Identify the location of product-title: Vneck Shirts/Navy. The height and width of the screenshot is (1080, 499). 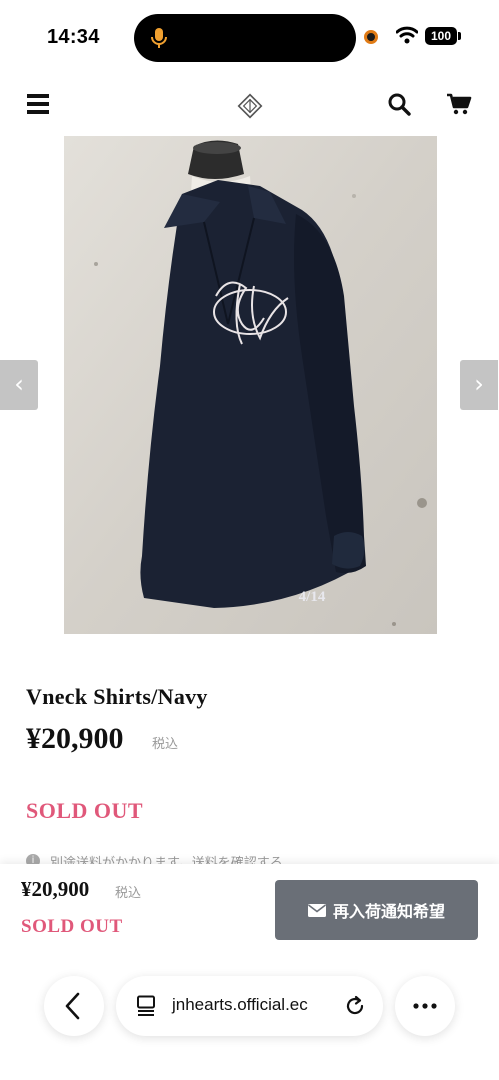
(117, 696).